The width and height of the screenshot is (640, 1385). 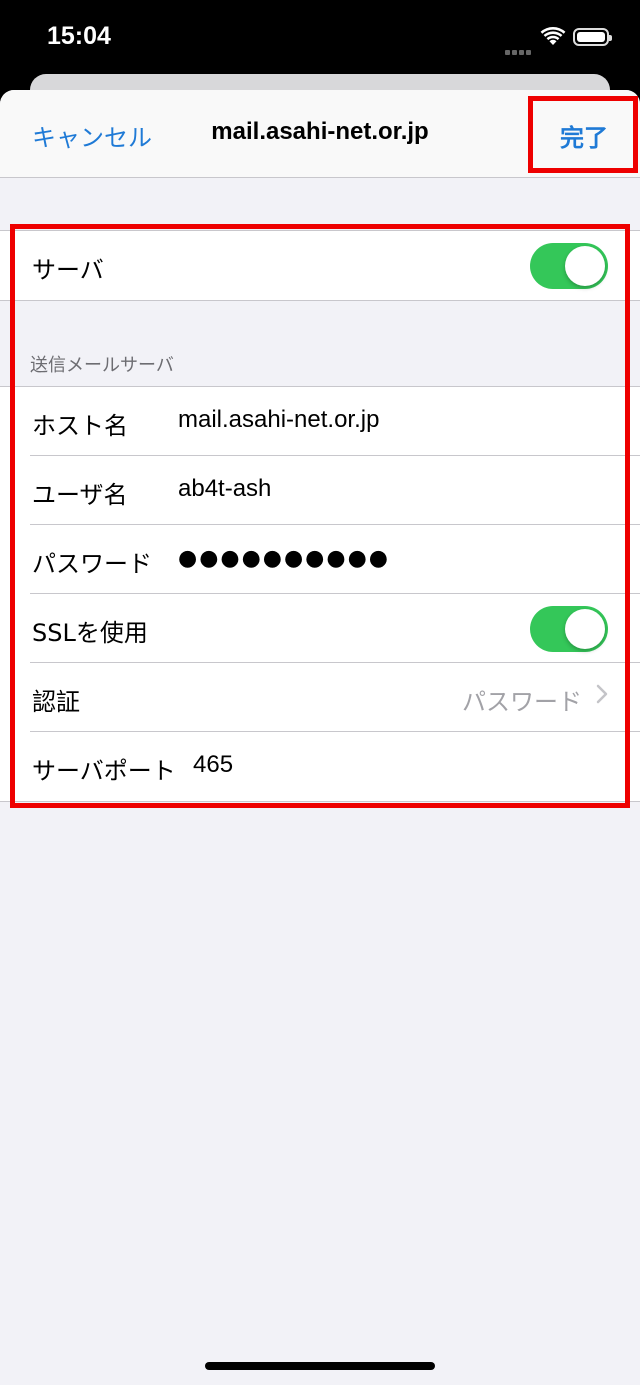 I want to click on server-toggle, so click(x=569, y=266).